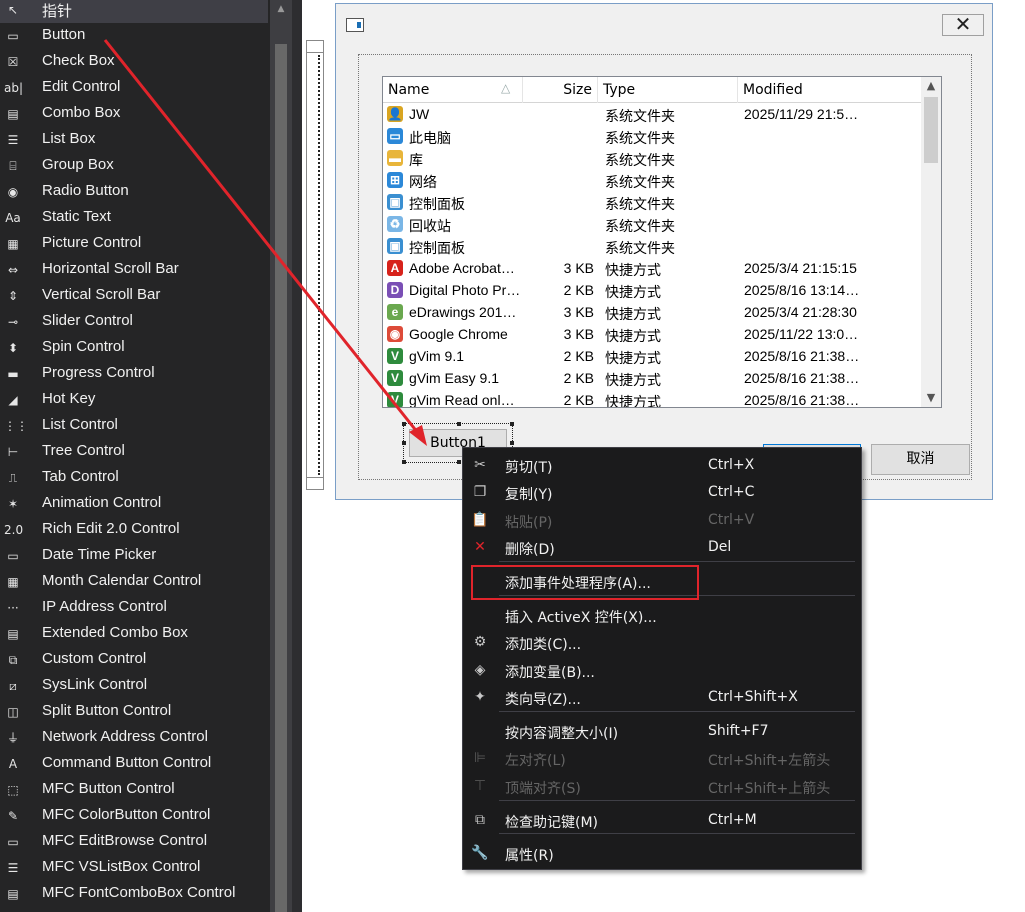 This screenshot has height=912, width=1025. Describe the element at coordinates (134, 452) in the screenshot. I see `toolbox-item: ⊢ Tree Control` at that location.